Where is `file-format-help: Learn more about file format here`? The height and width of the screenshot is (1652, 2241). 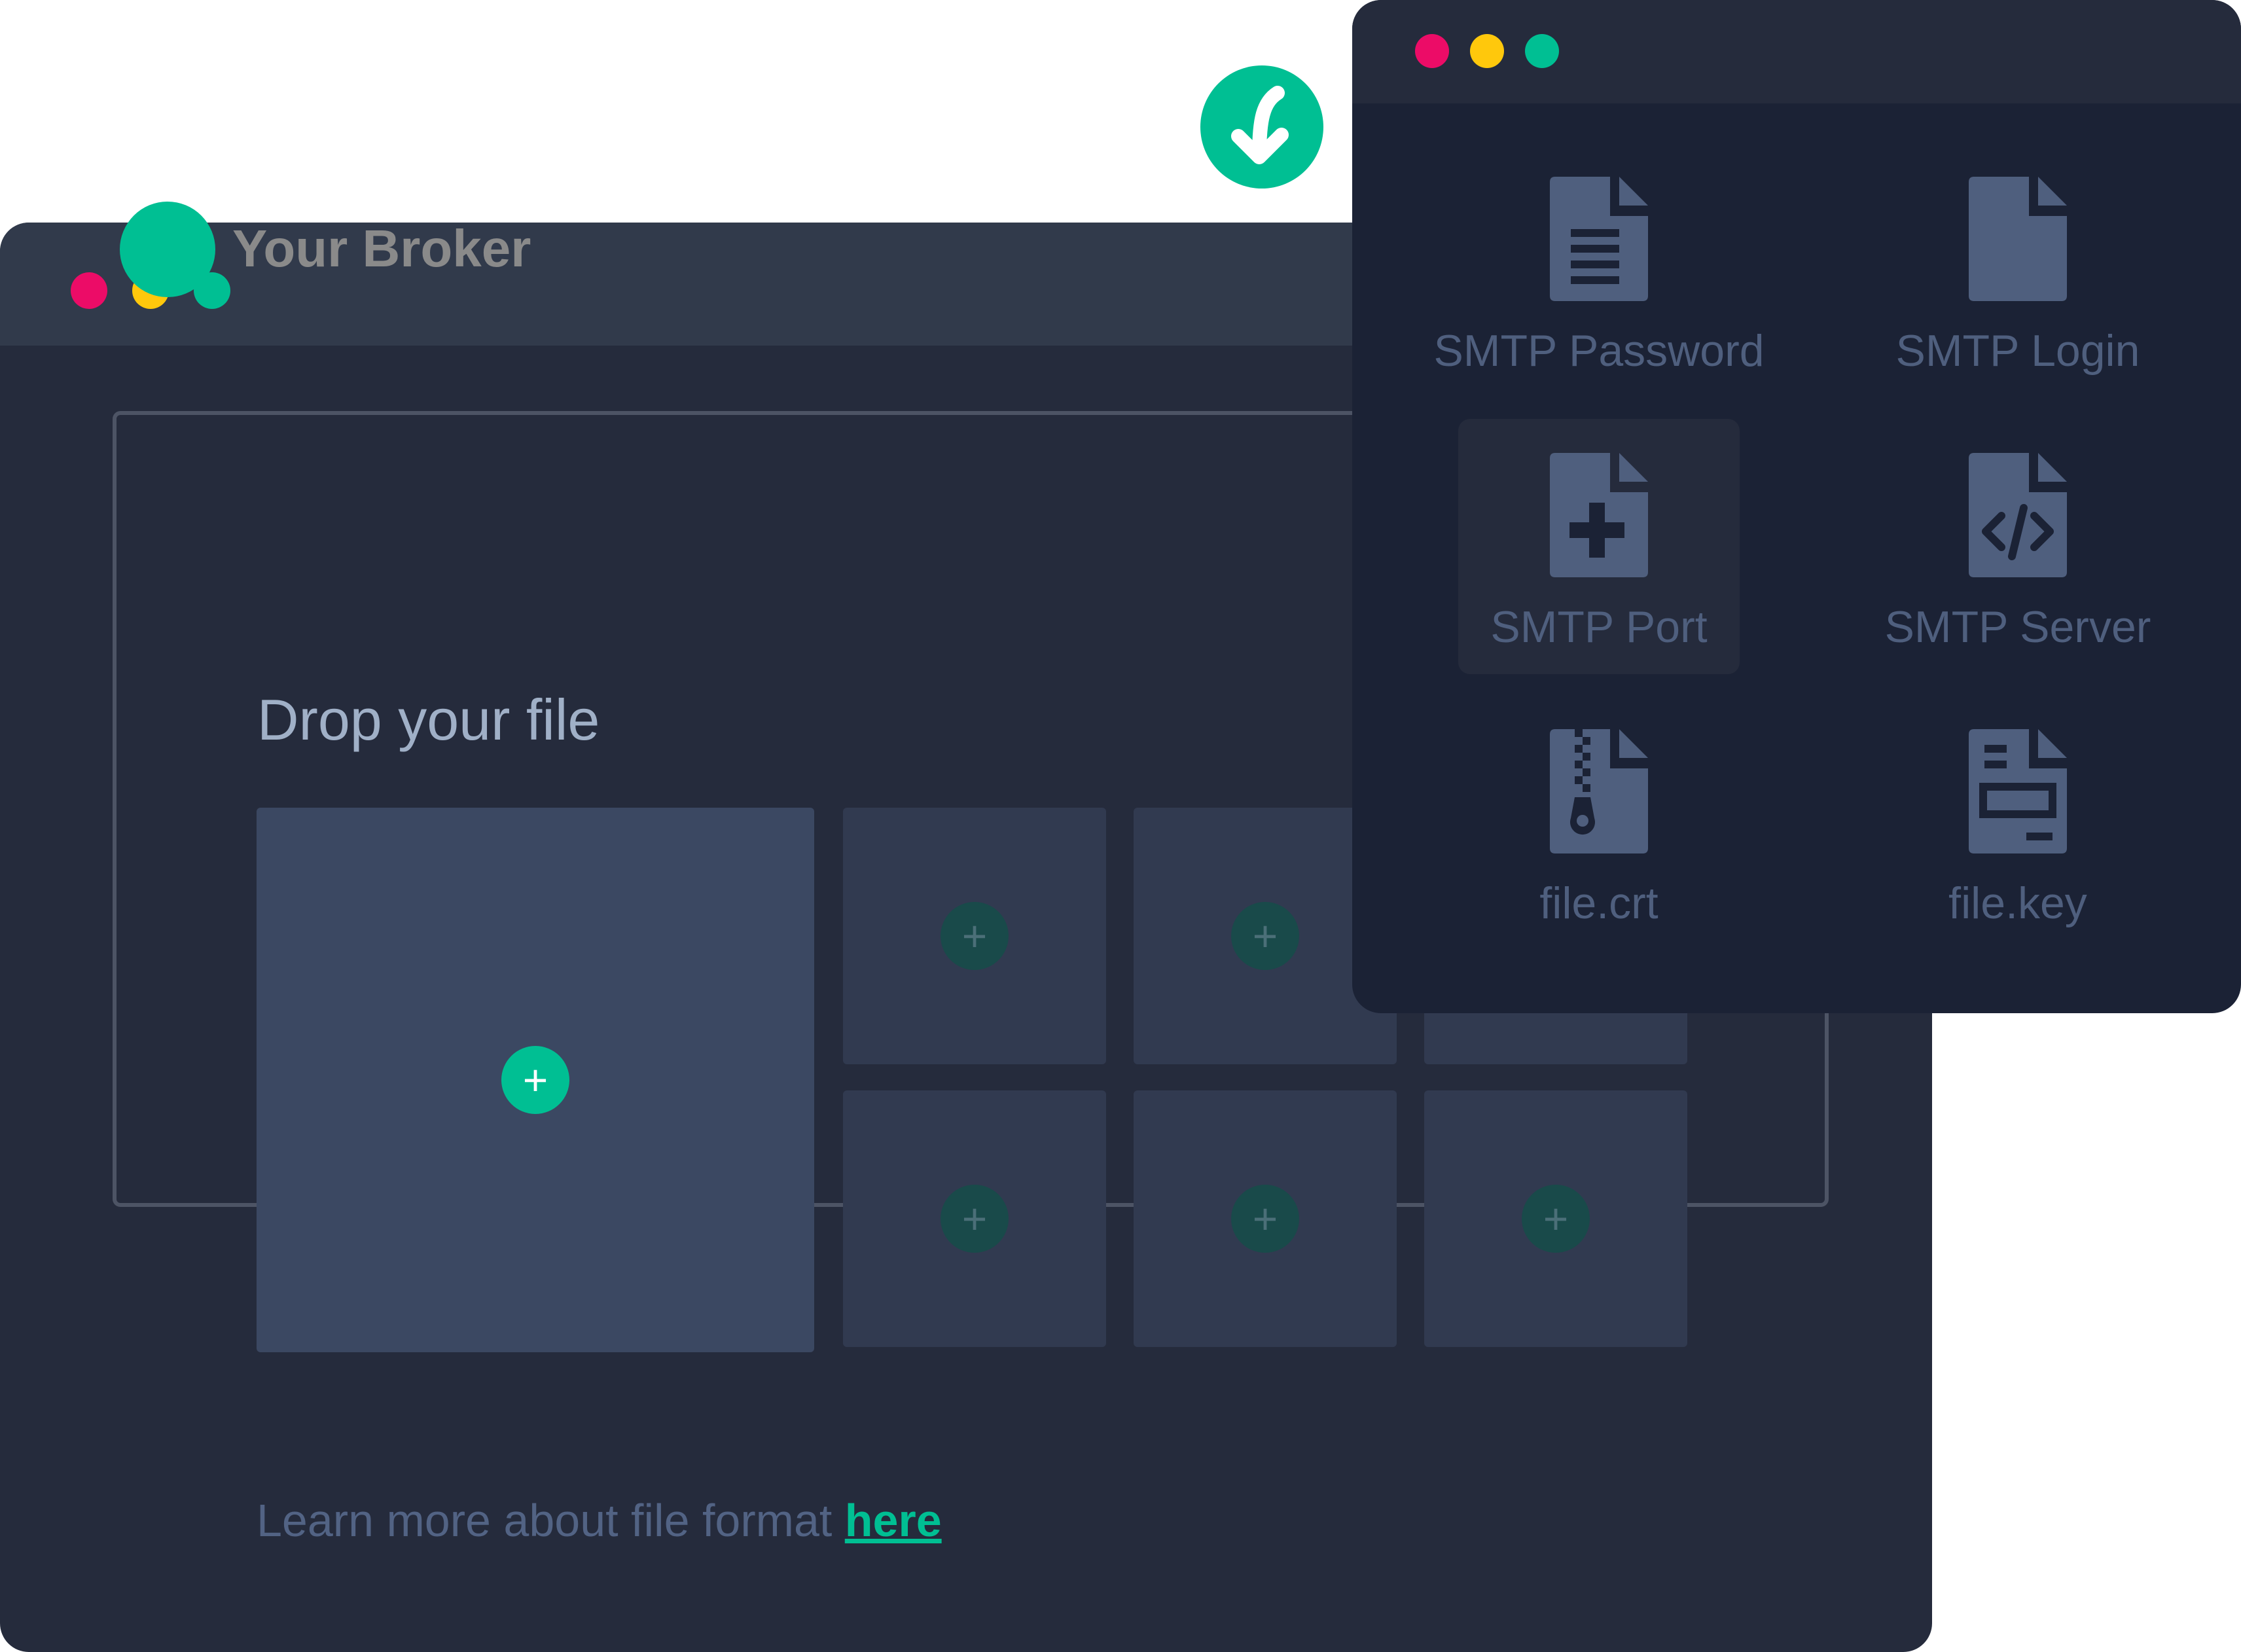 file-format-help: Learn more about file format here is located at coordinates (599, 1521).